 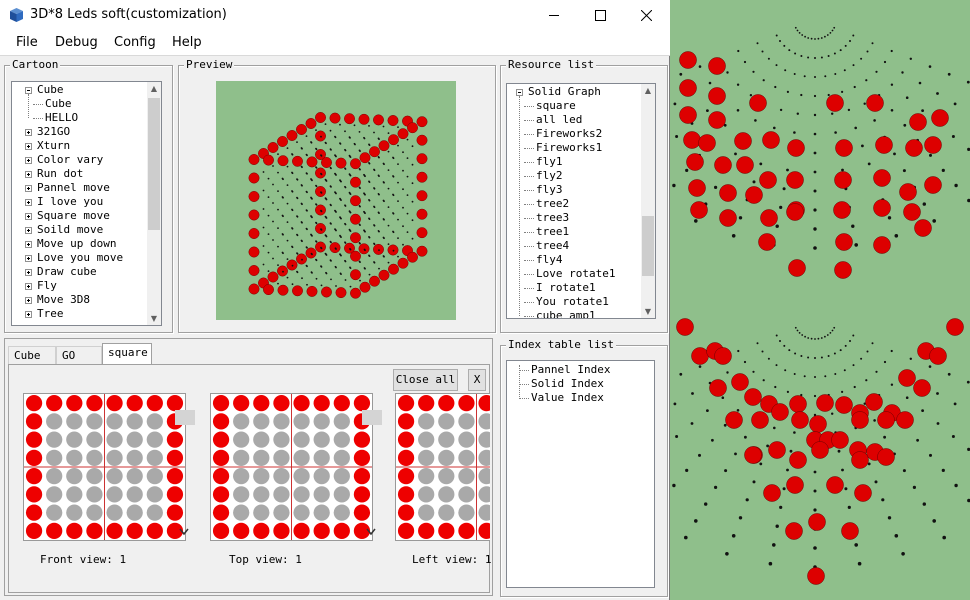 I want to click on collapse-icon, so click(x=519, y=92).